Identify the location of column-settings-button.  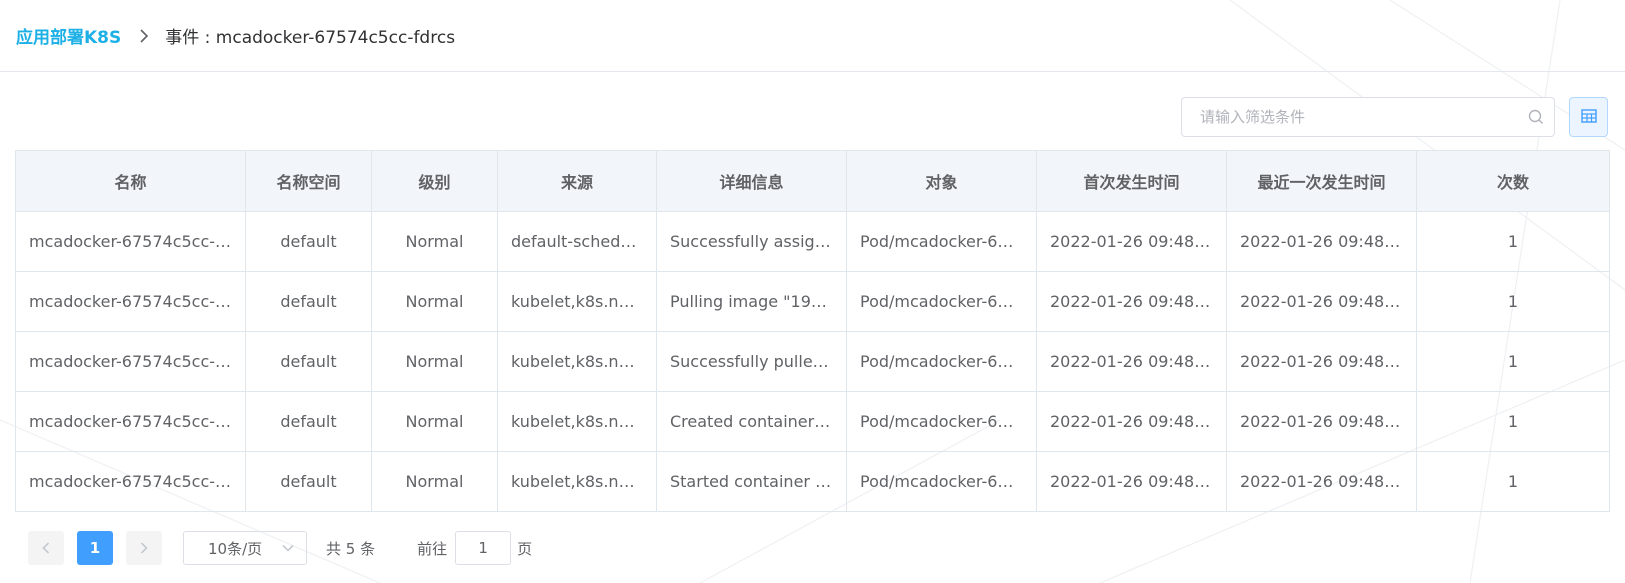
(1588, 117).